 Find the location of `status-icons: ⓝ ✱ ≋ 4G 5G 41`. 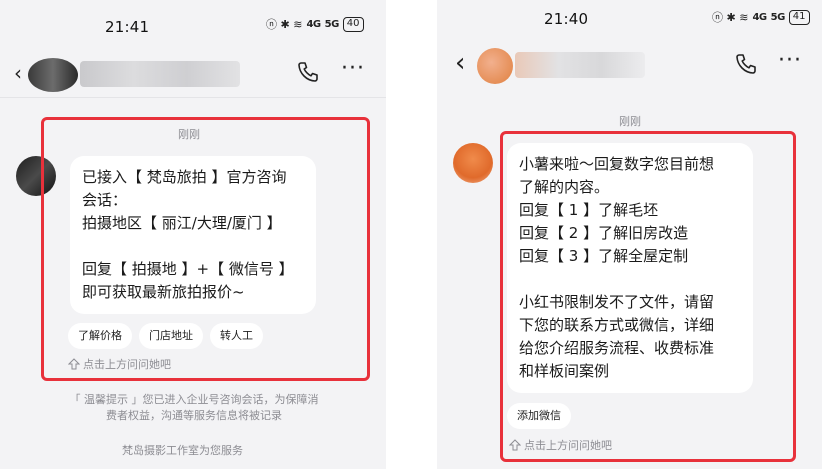

status-icons: ⓝ ✱ ≋ 4G 5G 41 is located at coordinates (761, 17).